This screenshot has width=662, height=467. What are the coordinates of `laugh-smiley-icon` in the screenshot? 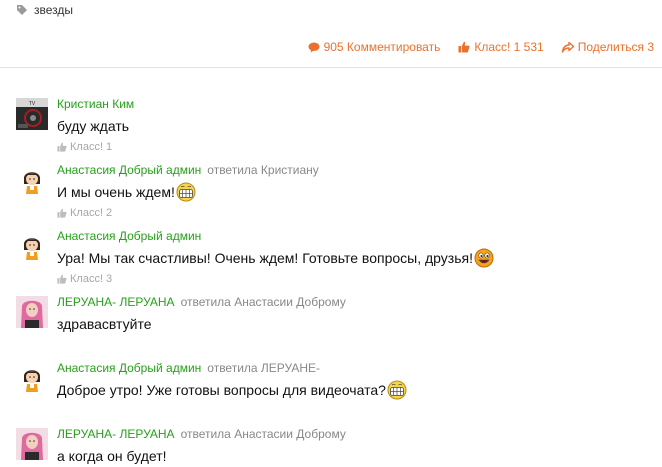 It's located at (484, 258).